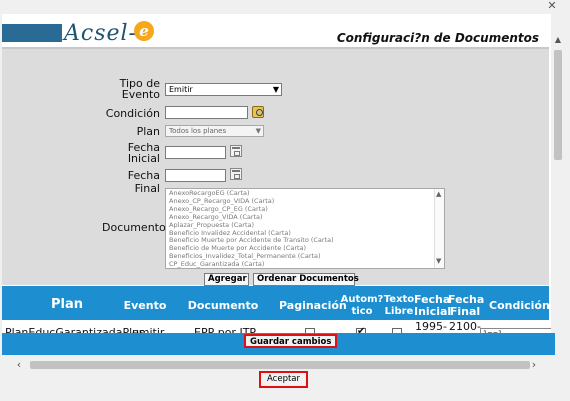 This screenshot has width=570, height=401. What do you see at coordinates (433, 305) in the screenshot?
I see `col-fecha-inicial: Fecha Inicial` at bounding box center [433, 305].